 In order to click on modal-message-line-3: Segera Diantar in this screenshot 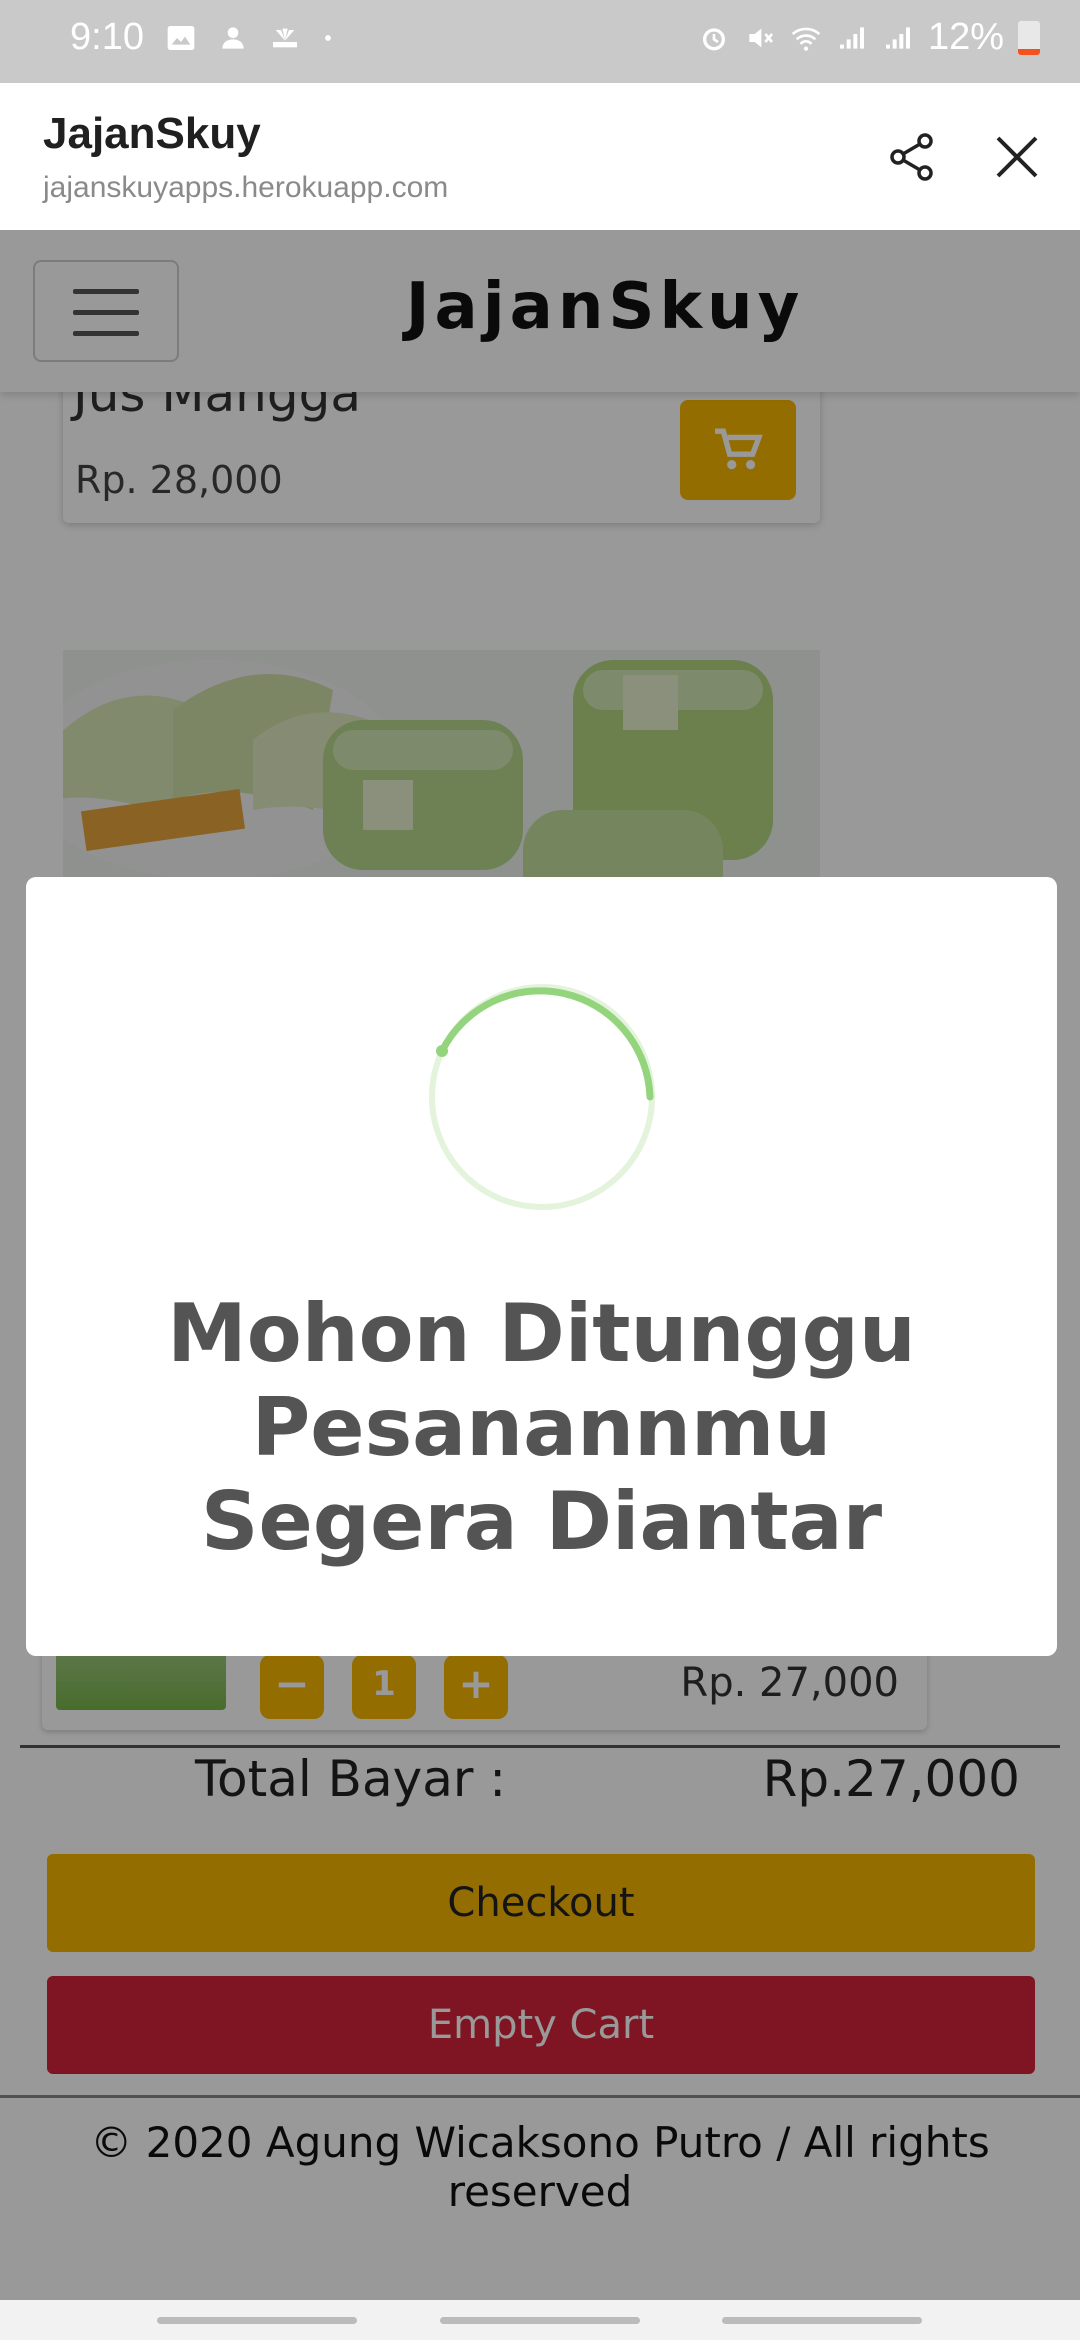, I will do `click(541, 1521)`.